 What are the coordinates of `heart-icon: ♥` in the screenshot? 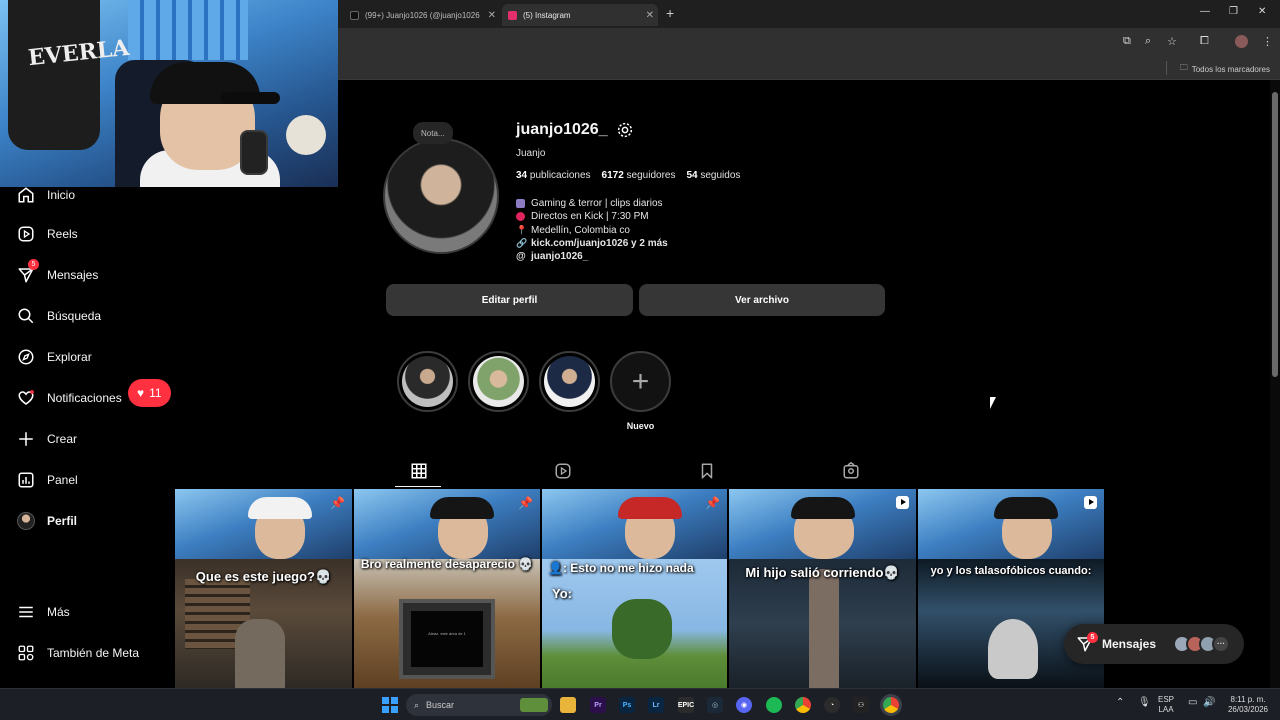 It's located at (141, 393).